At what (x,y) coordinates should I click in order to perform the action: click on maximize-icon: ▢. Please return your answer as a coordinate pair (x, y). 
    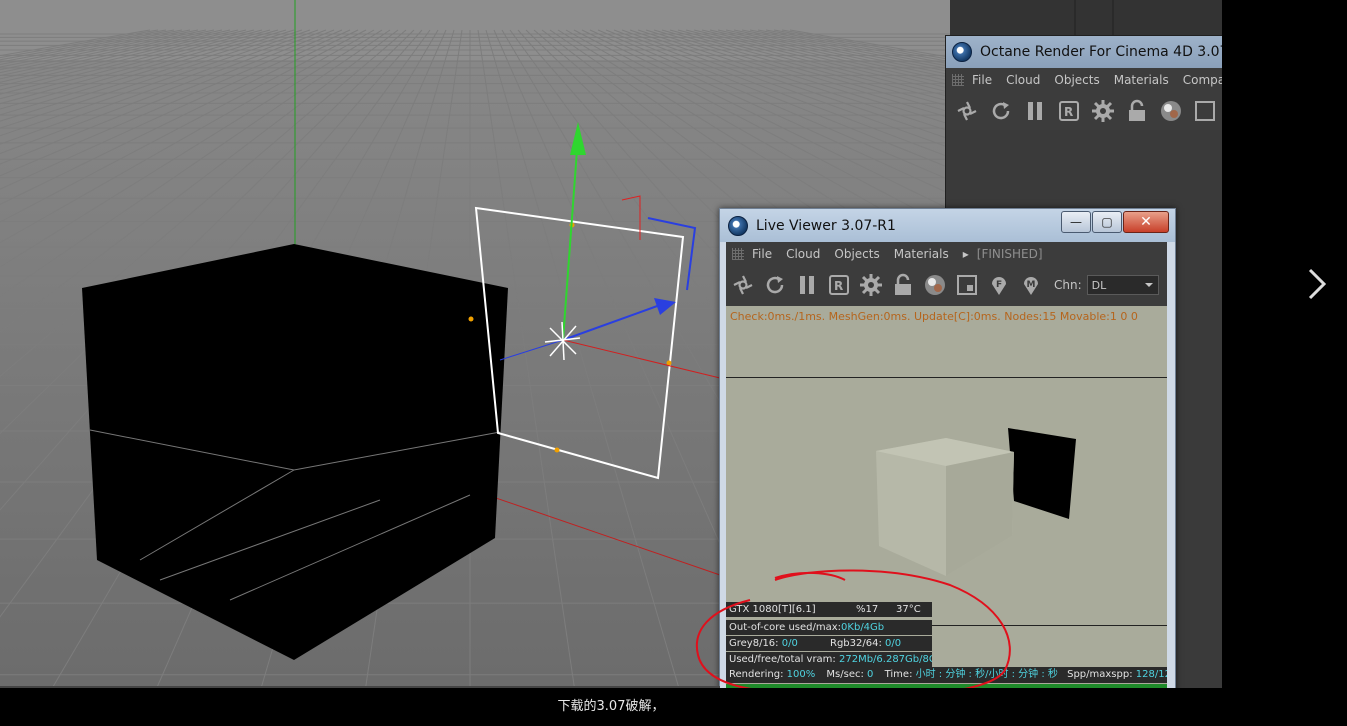
    Looking at the image, I should click on (1107, 222).